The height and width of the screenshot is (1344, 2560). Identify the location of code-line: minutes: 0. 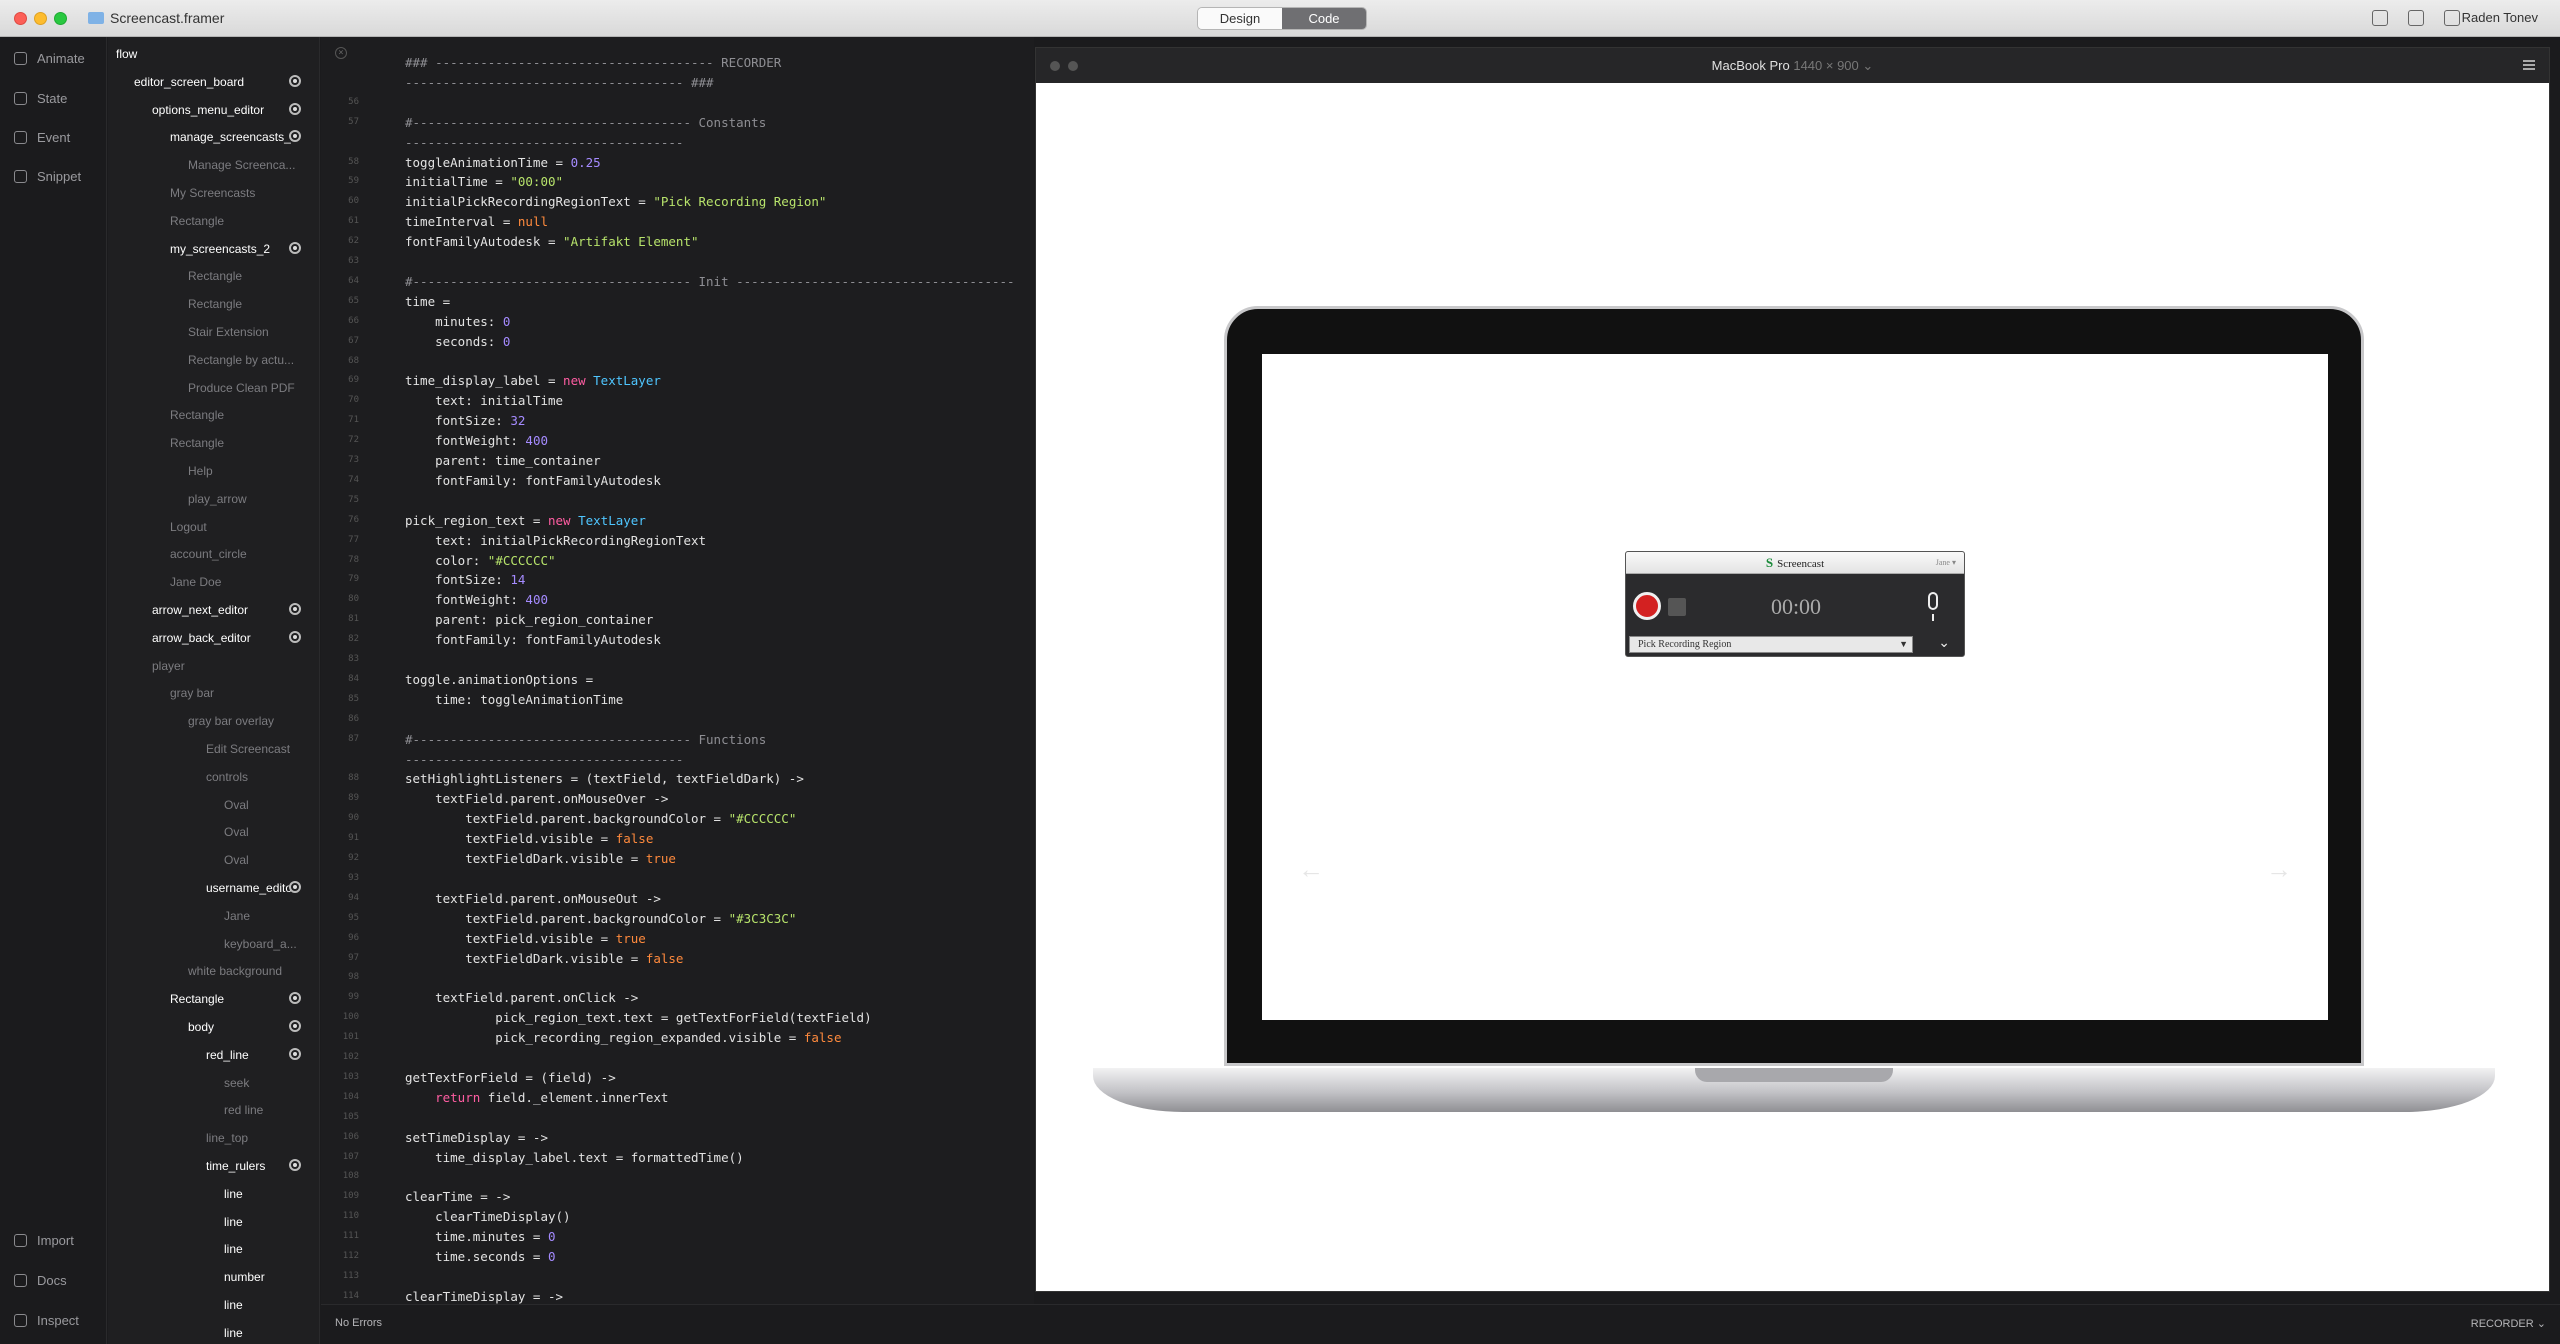
(457, 321).